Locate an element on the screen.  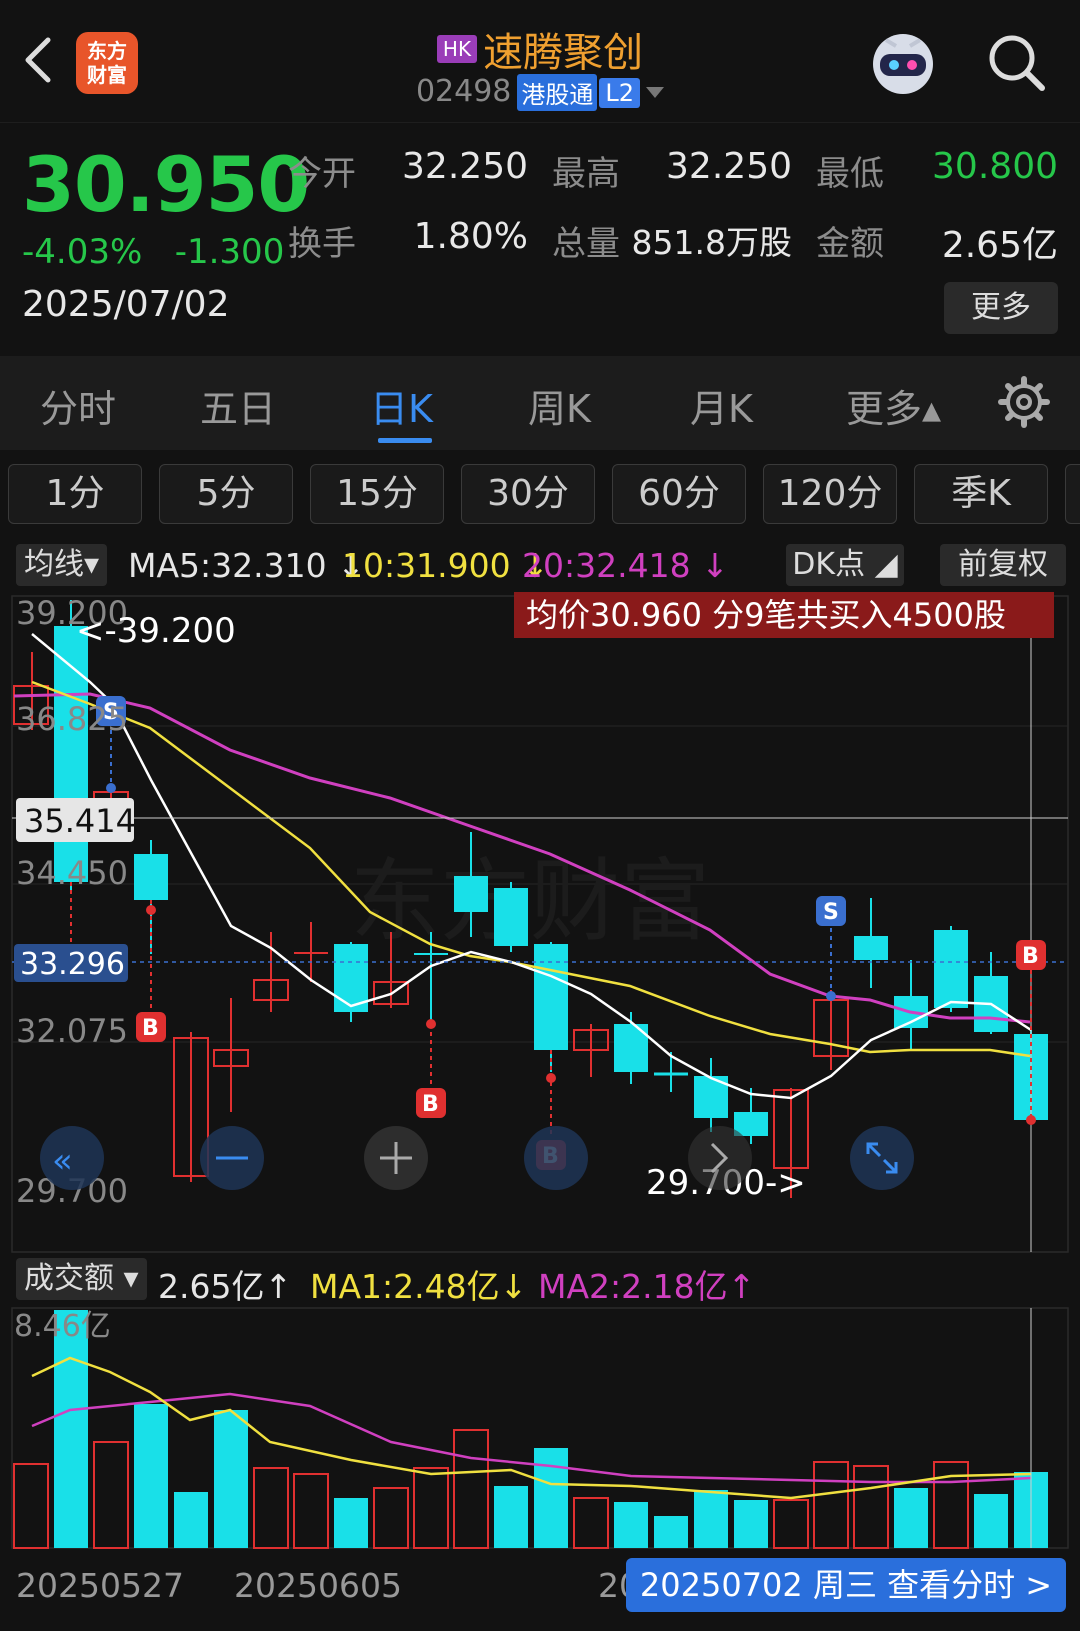
volume-ma2-line is located at coordinates (531, 1438).